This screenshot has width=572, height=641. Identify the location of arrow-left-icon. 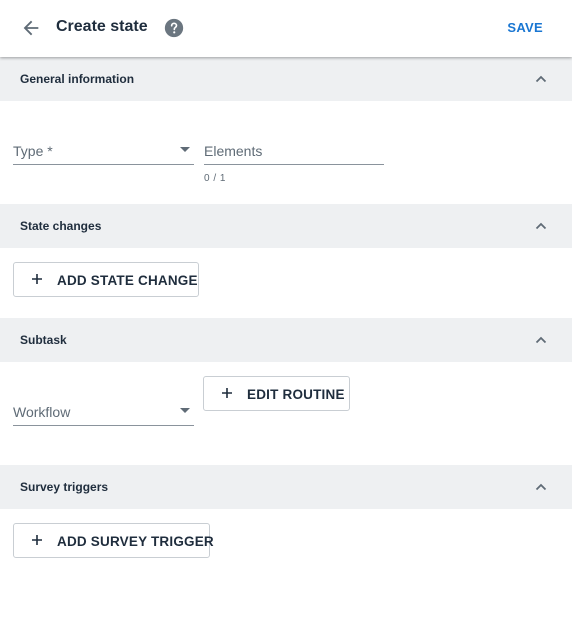
(31, 28).